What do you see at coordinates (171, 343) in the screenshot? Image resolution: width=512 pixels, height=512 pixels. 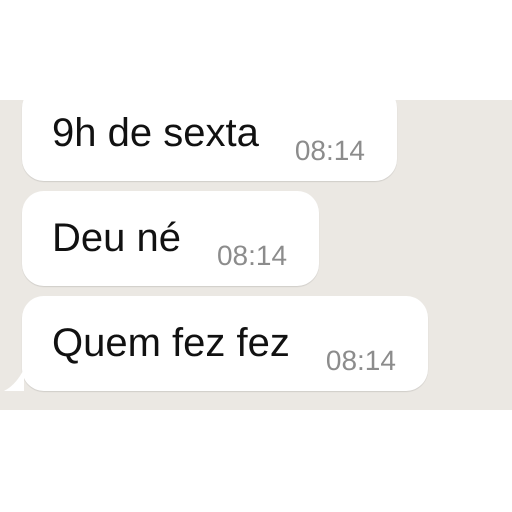 I see `message-text: Quem fez fez` at bounding box center [171, 343].